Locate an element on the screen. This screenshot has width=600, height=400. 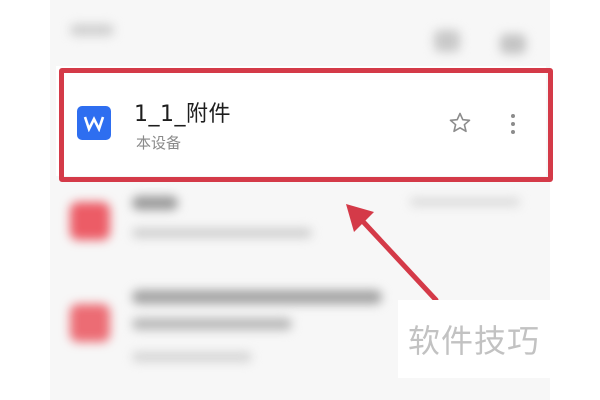
watermark-text: 软件技巧 is located at coordinates (473, 341).